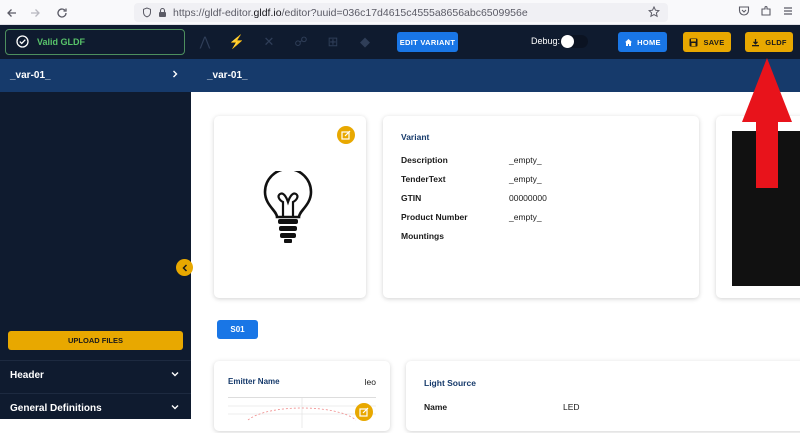 This screenshot has width=800, height=433. What do you see at coordinates (365, 42) in the screenshot?
I see `tag-icon: ◆` at bounding box center [365, 42].